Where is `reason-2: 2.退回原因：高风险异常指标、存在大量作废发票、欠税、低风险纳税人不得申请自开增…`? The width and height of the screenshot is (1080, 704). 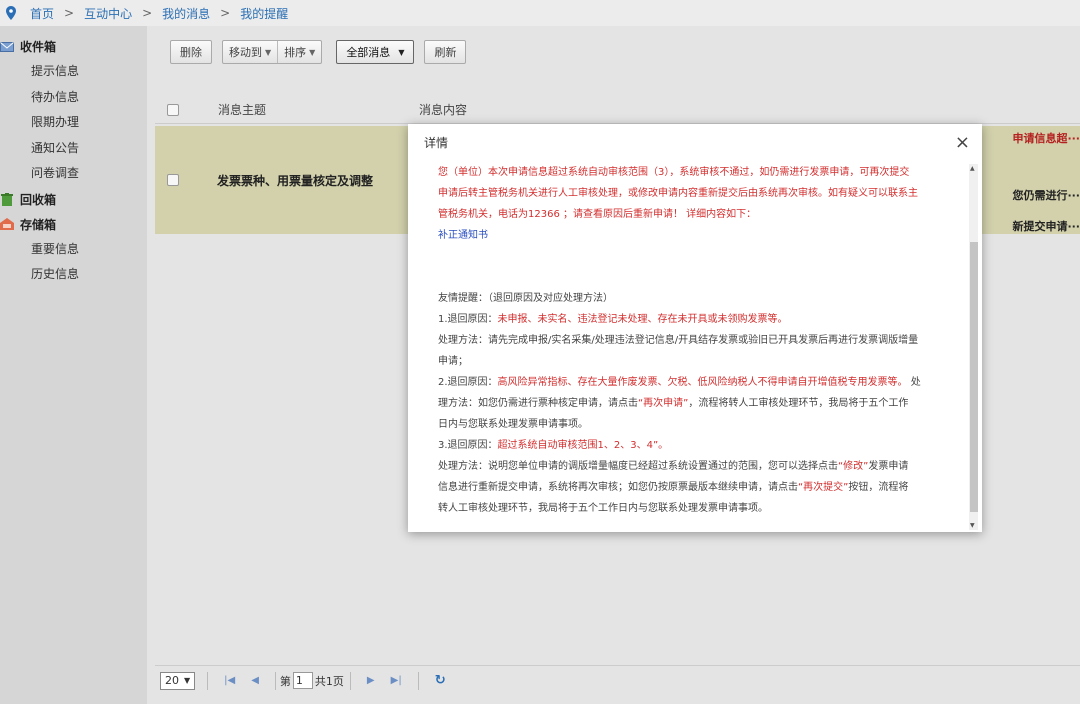 reason-2: 2.退回原因：高风险异常指标、存在大量作废发票、欠税、低风险纳税人不得申请自开增… is located at coordinates (703, 382).